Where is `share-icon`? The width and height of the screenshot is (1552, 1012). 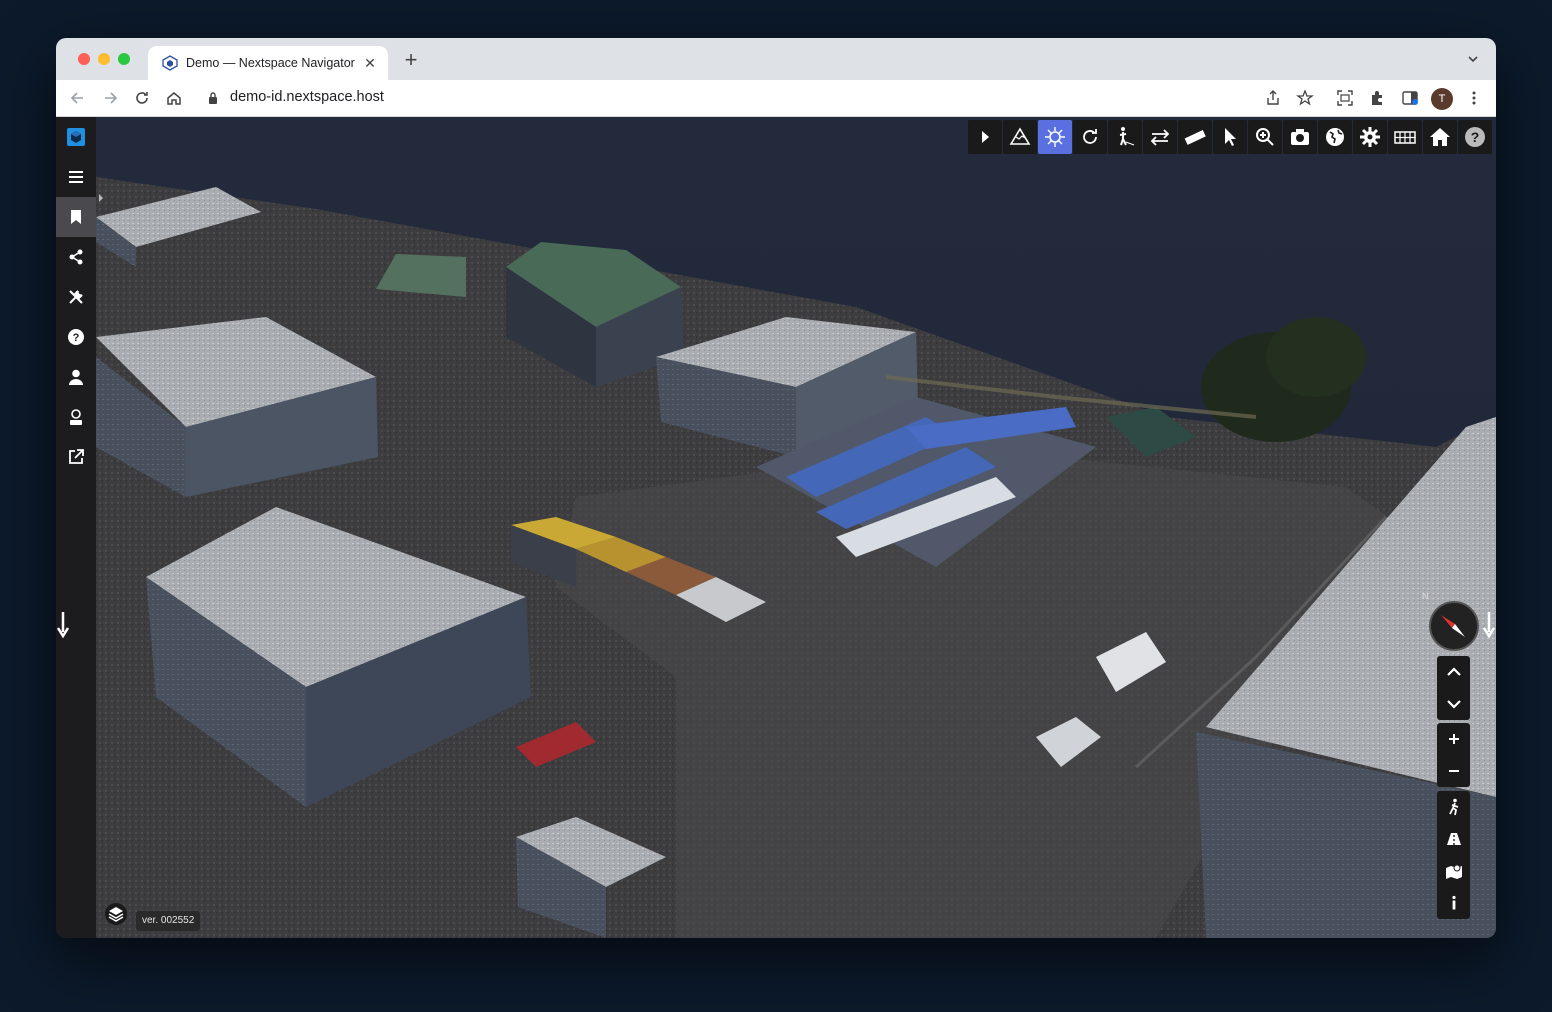
share-icon is located at coordinates (76, 257).